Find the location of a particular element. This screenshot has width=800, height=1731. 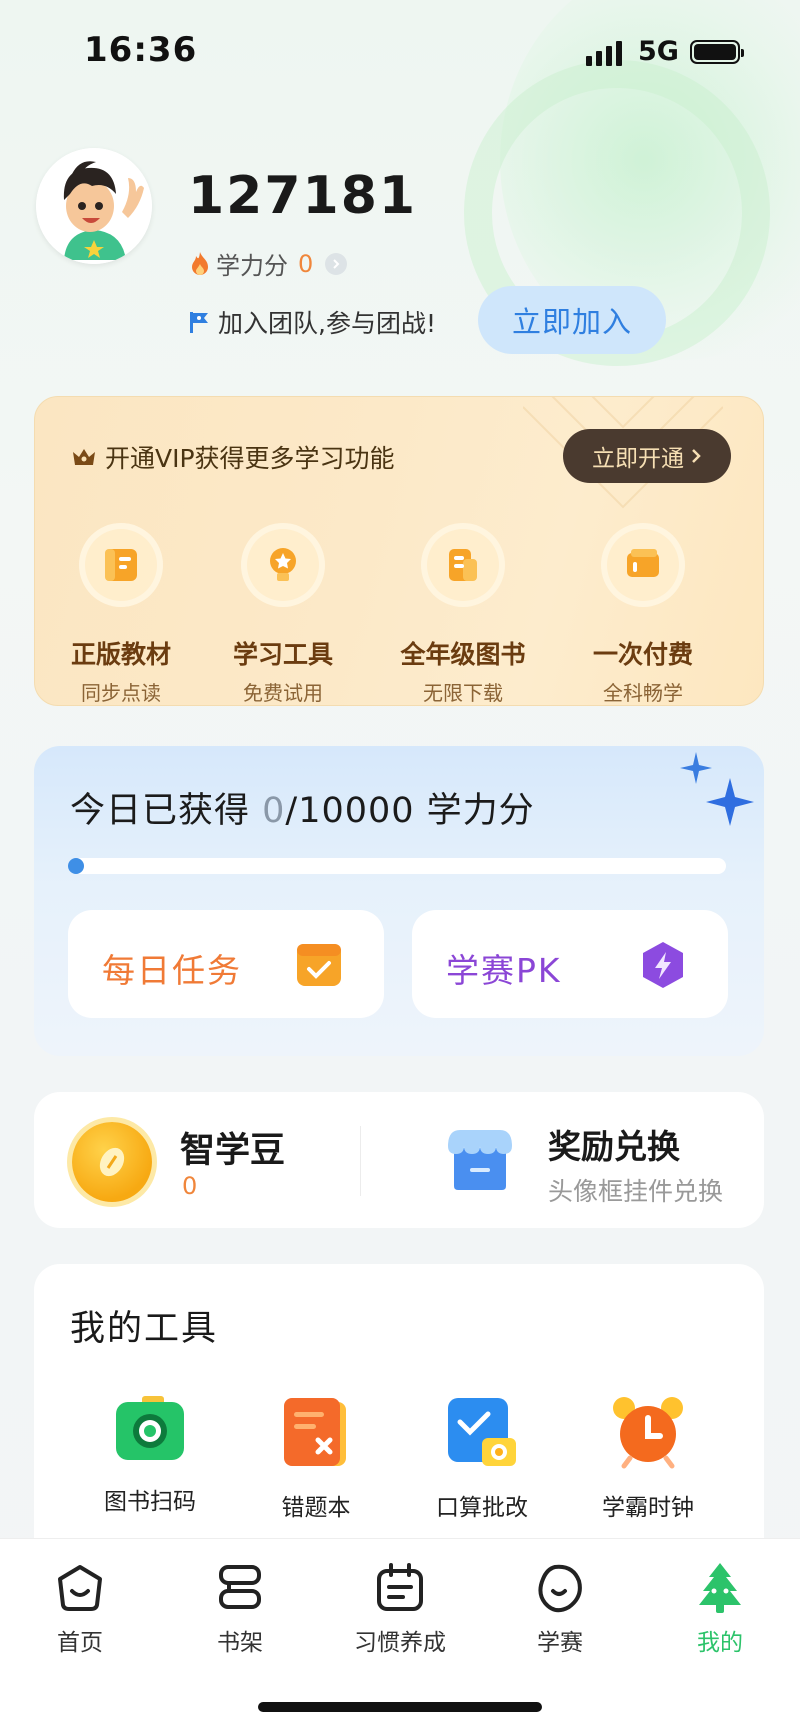

vip-title-row: 开通VIP获得更多学习功能 is located at coordinates (233, 457).